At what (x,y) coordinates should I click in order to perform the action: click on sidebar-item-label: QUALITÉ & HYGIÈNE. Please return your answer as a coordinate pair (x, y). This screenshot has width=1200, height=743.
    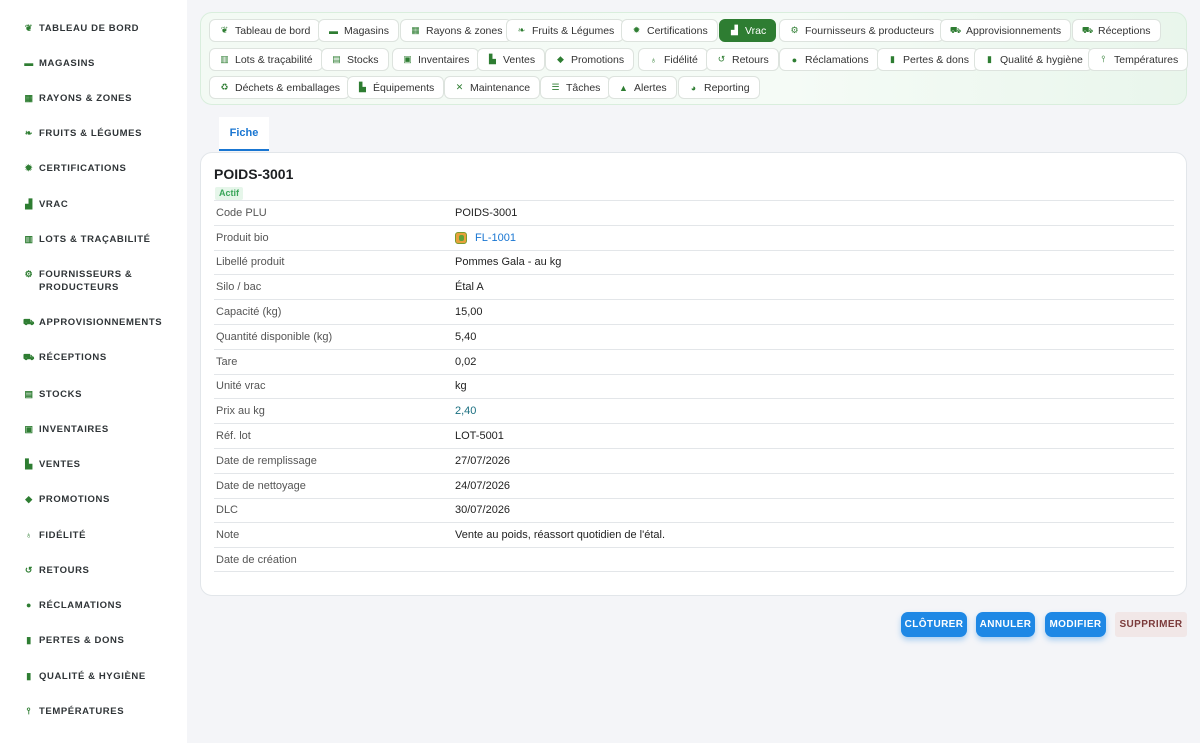
    Looking at the image, I should click on (92, 676).